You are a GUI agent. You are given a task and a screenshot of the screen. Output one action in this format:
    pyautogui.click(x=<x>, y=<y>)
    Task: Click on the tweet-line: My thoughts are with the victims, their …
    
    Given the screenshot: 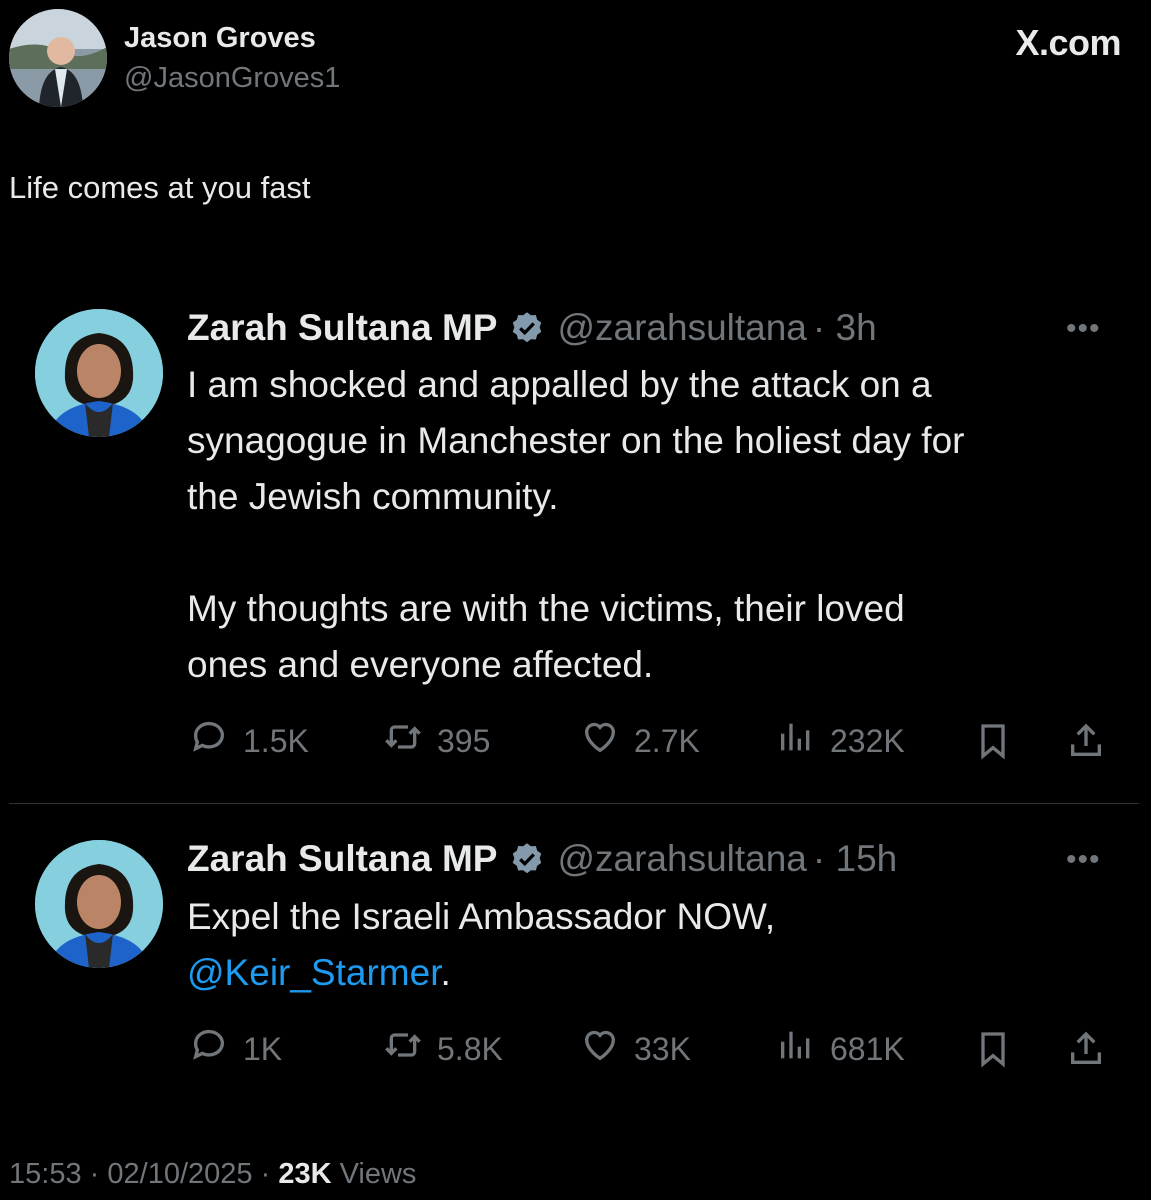 What is the action you would take?
    pyautogui.click(x=546, y=608)
    